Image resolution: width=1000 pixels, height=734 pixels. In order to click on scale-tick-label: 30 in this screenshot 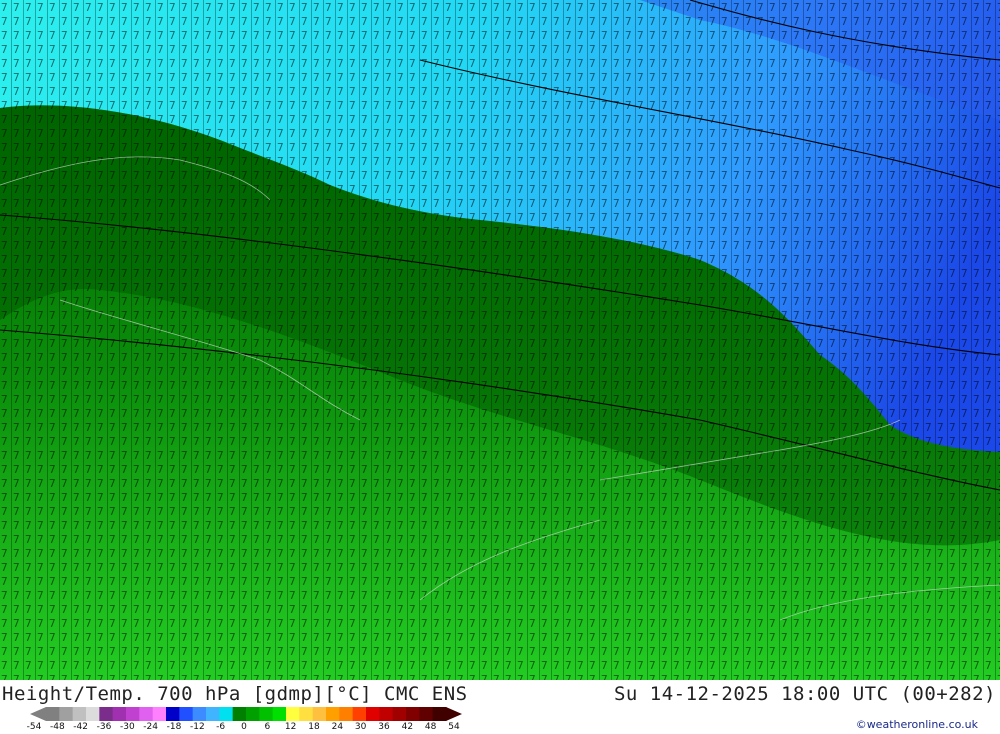, I will do `click(360, 727)`.